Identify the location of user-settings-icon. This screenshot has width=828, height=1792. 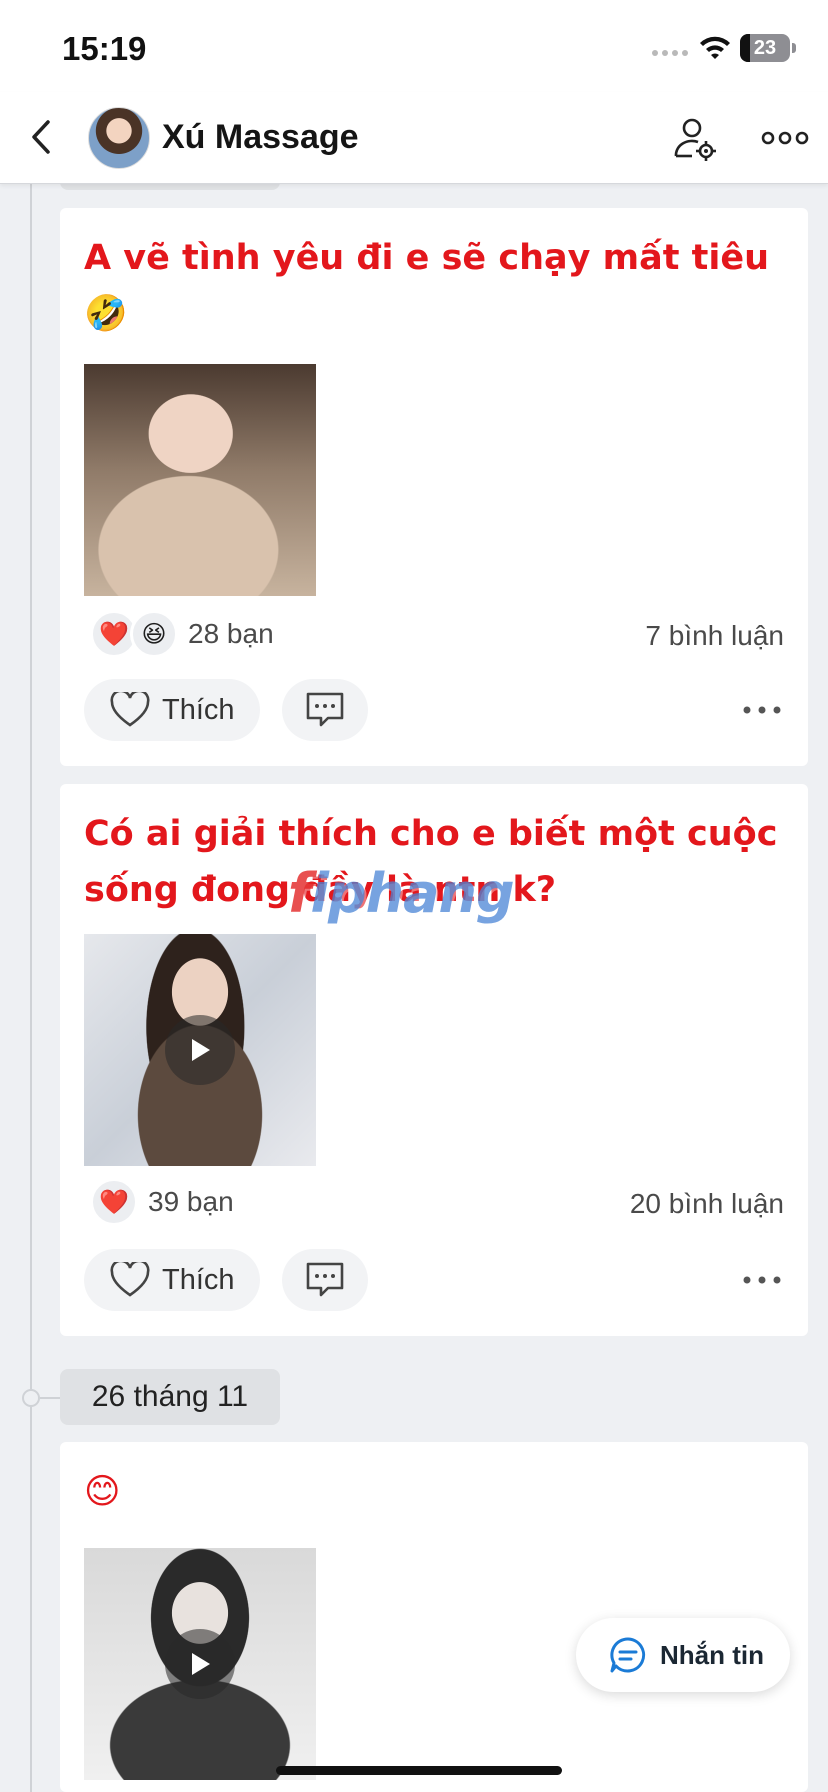
(695, 139).